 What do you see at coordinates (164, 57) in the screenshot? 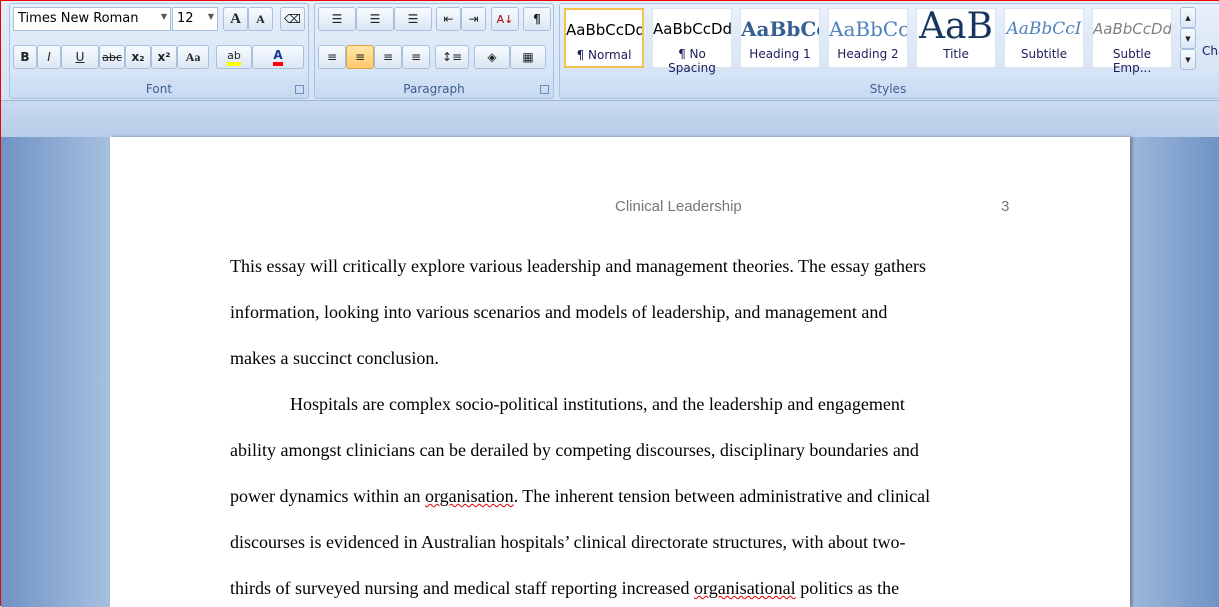
I see `superscript-button: x²` at bounding box center [164, 57].